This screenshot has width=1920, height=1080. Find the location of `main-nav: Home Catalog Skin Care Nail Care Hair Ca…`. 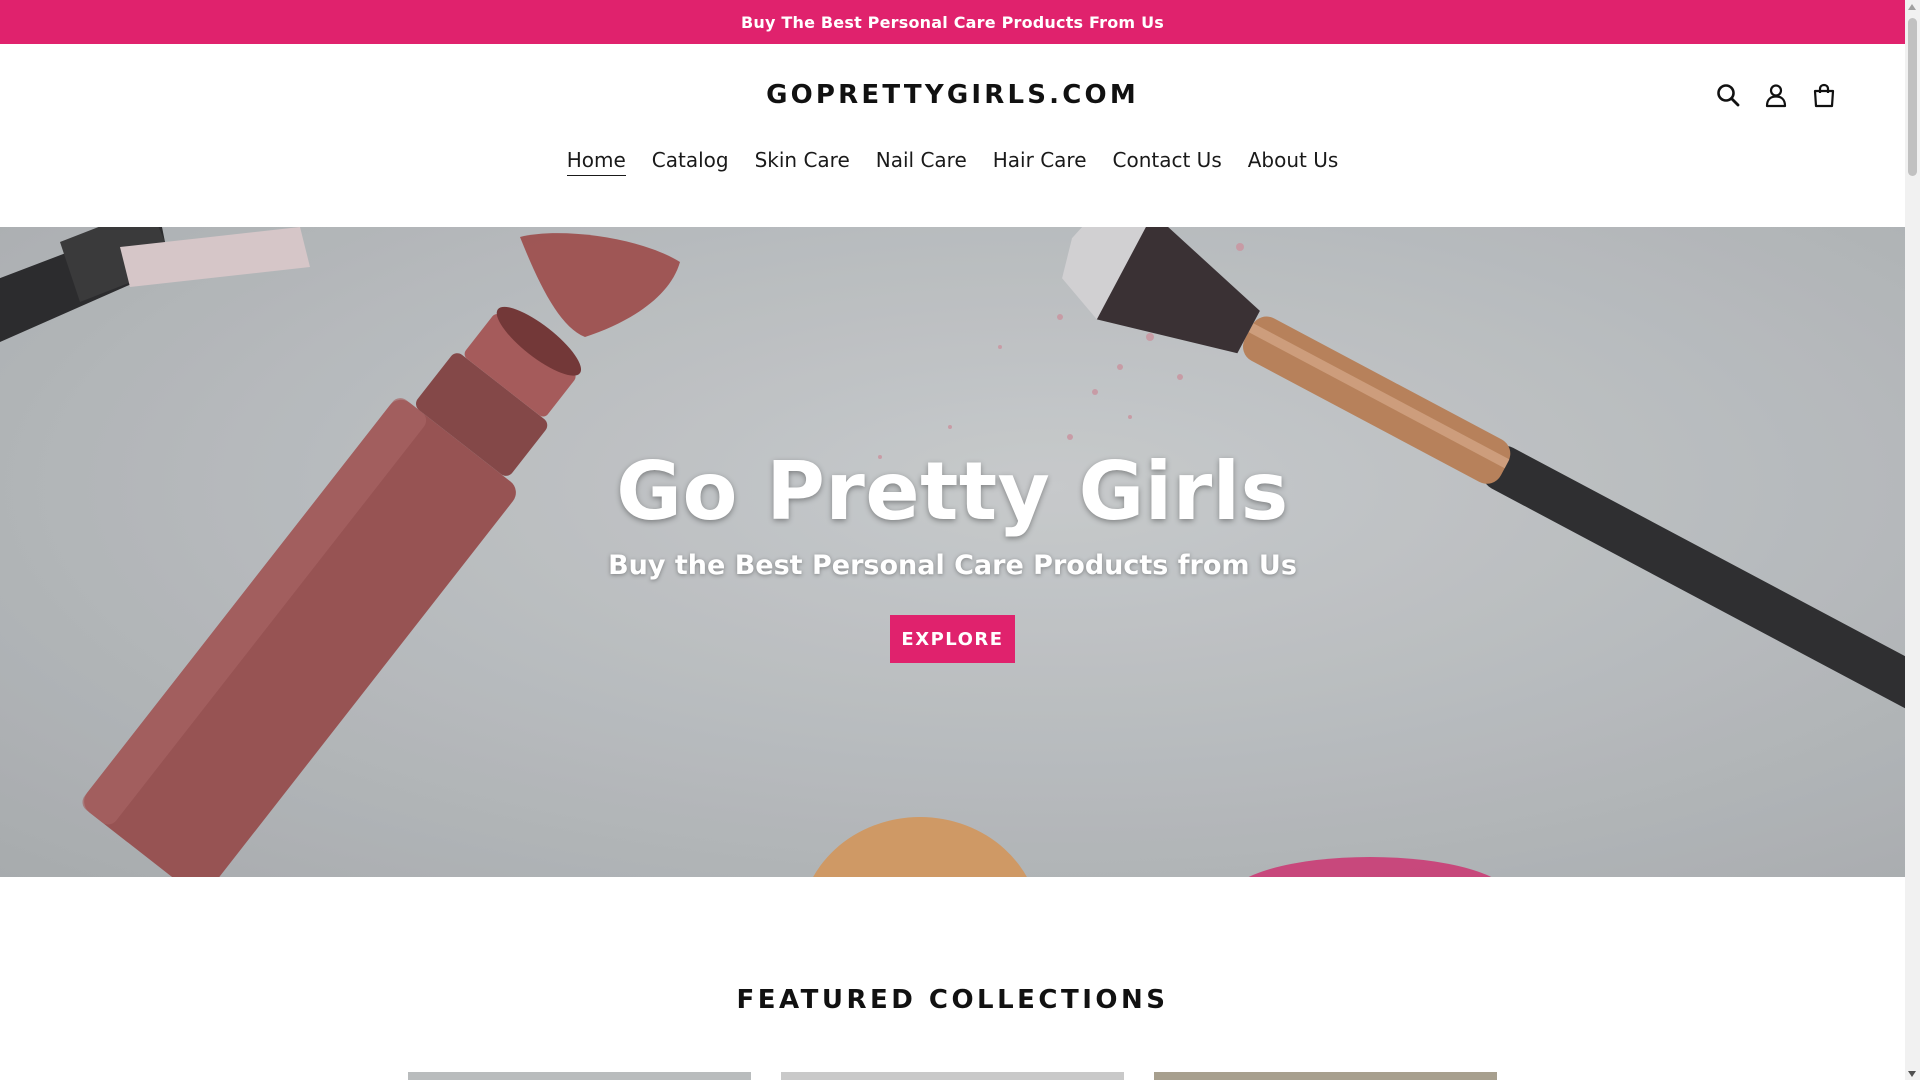

main-nav: Home Catalog Skin Care Nail Care Hair Ca… is located at coordinates (952, 162).